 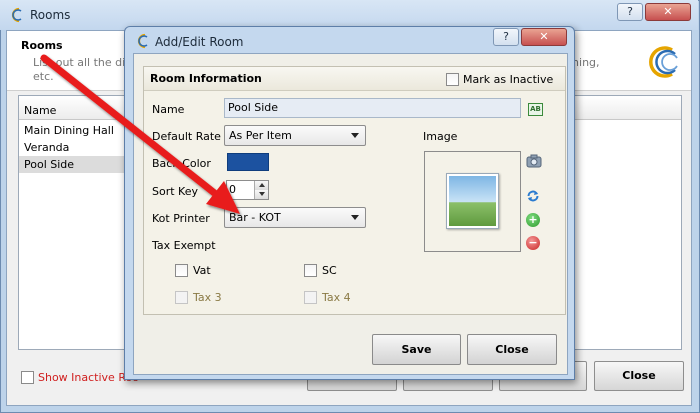 I want to click on dialog-logo-icon, so click(x=142, y=41).